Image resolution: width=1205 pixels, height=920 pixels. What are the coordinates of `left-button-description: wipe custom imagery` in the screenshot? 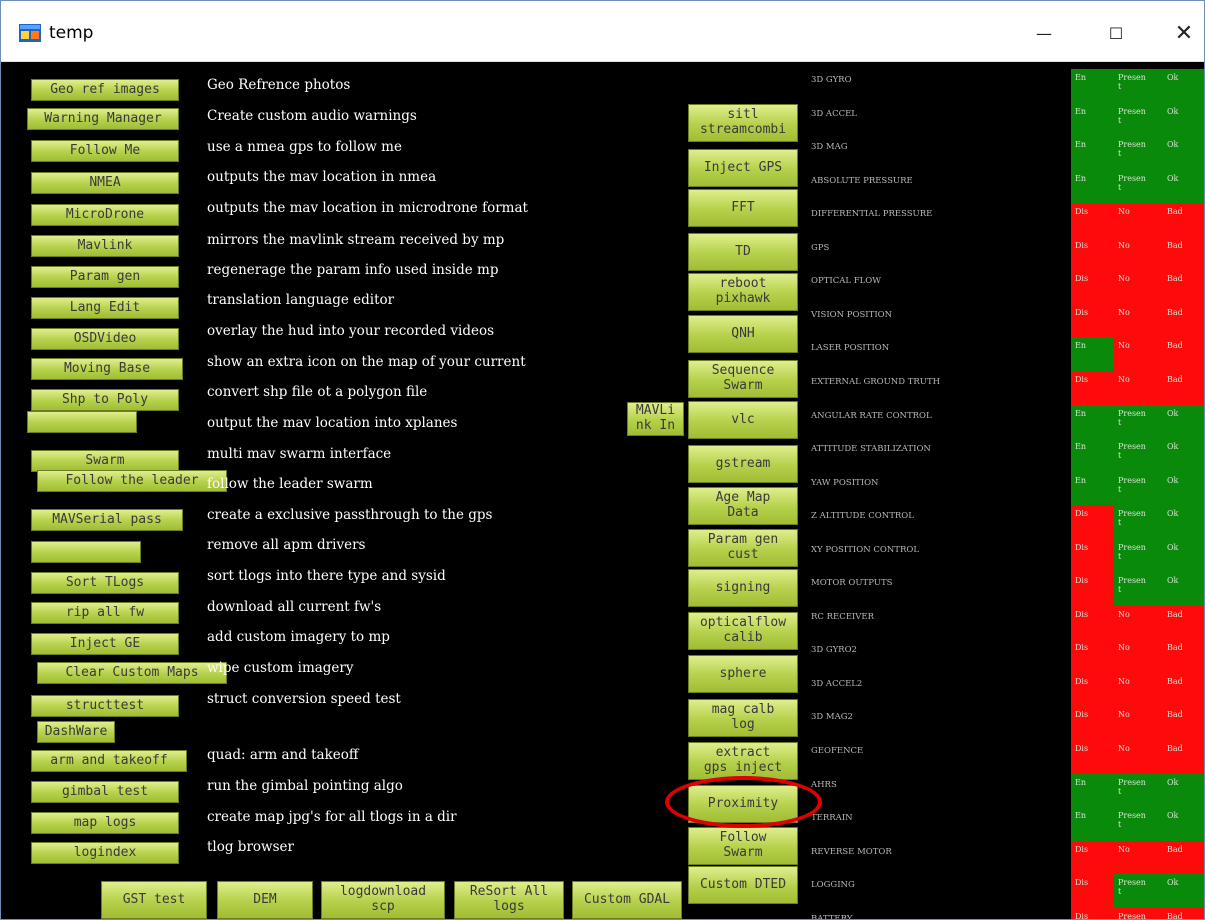 It's located at (280, 668).